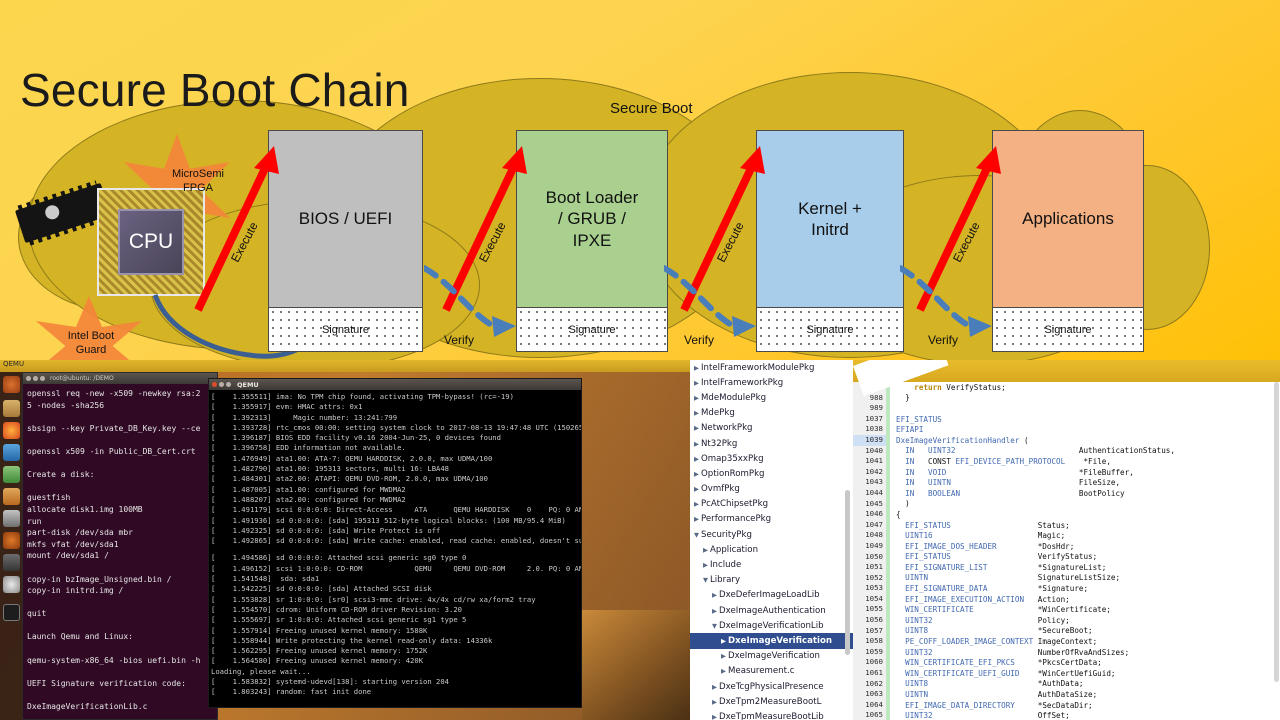 This screenshot has width=1280, height=720. I want to click on tree-scrollbar, so click(847, 572).